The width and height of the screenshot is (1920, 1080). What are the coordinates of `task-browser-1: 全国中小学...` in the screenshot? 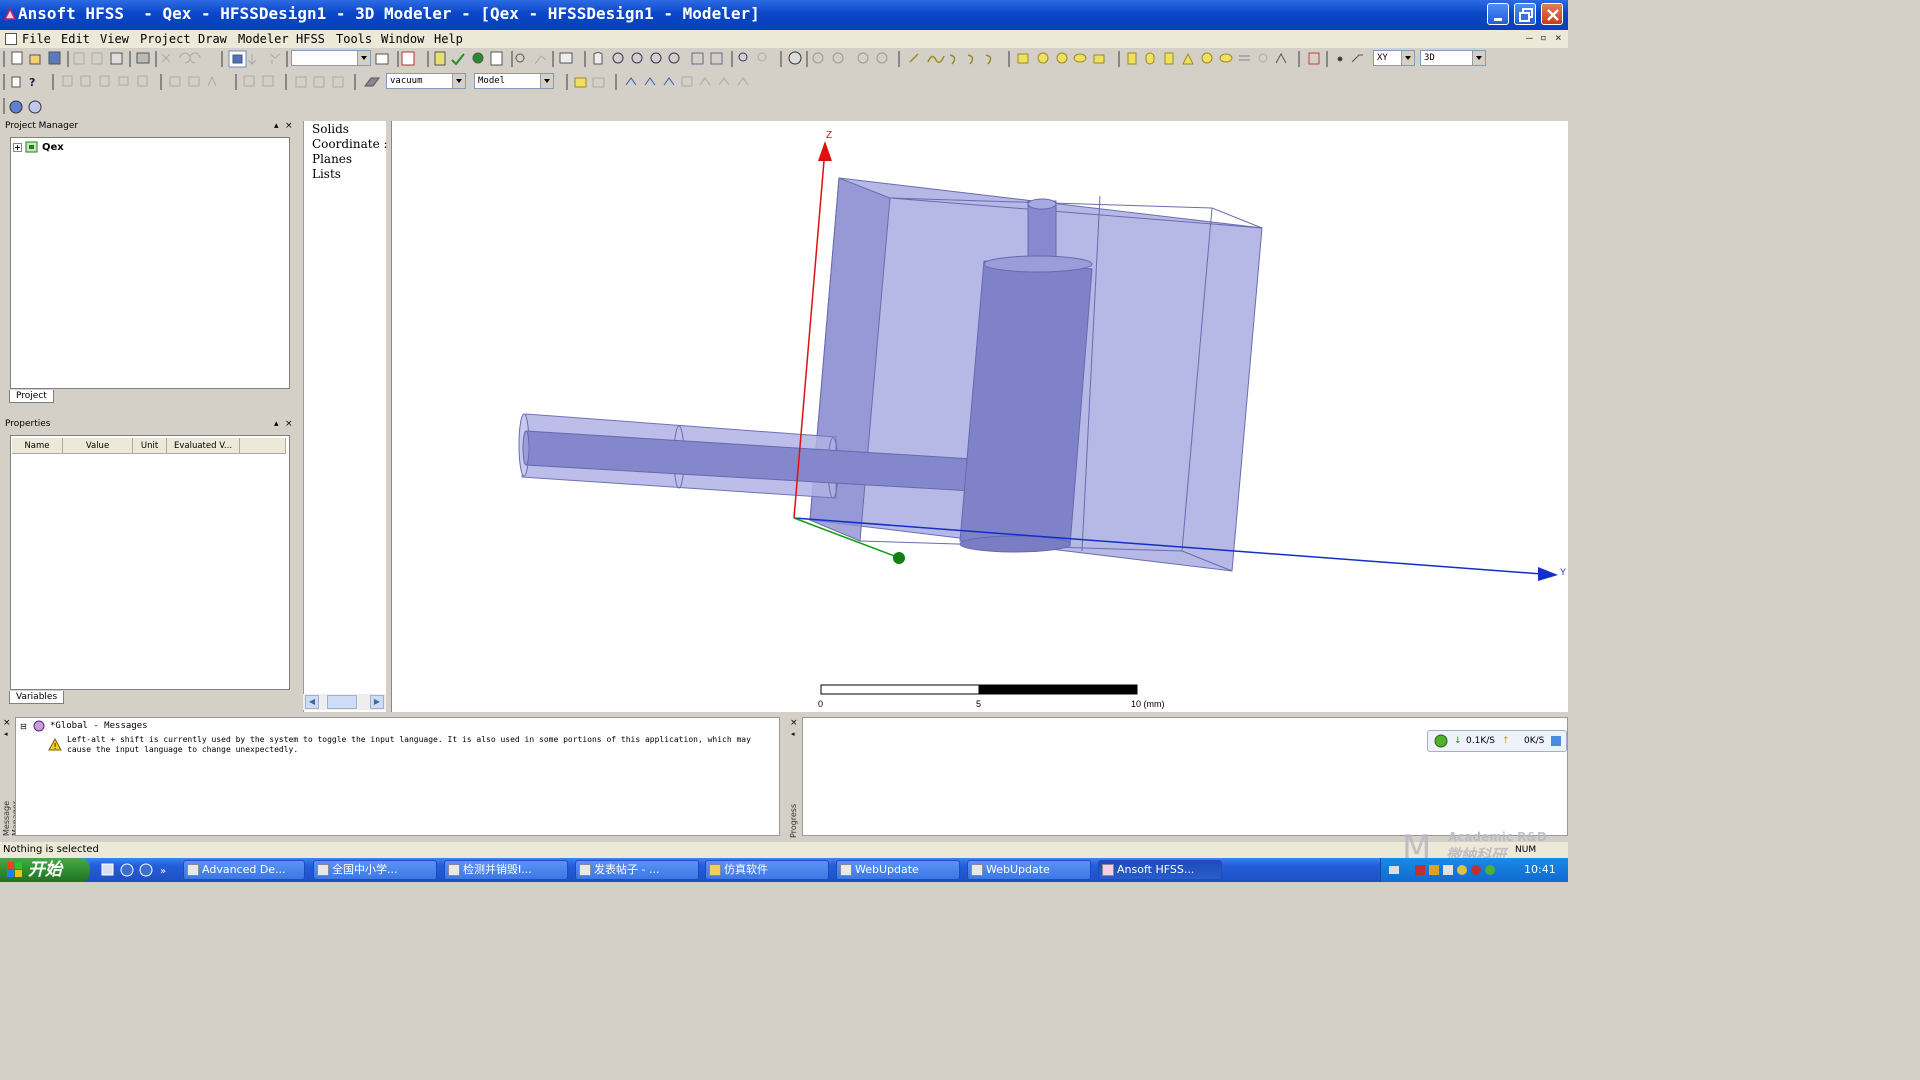 It's located at (375, 870).